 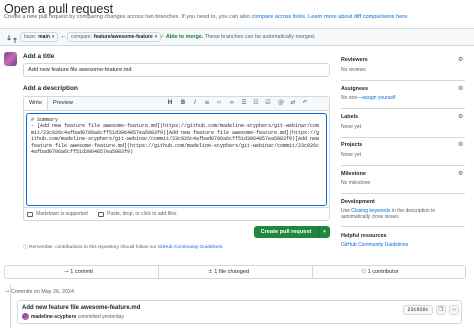 I want to click on reviewers-value: No reviews, so click(x=353, y=70).